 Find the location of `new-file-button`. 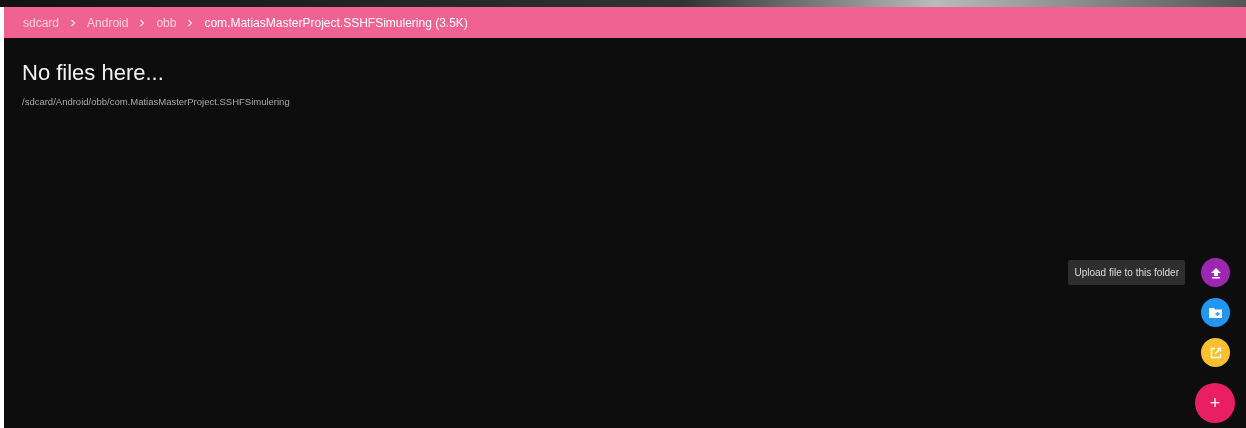

new-file-button is located at coordinates (1215, 352).